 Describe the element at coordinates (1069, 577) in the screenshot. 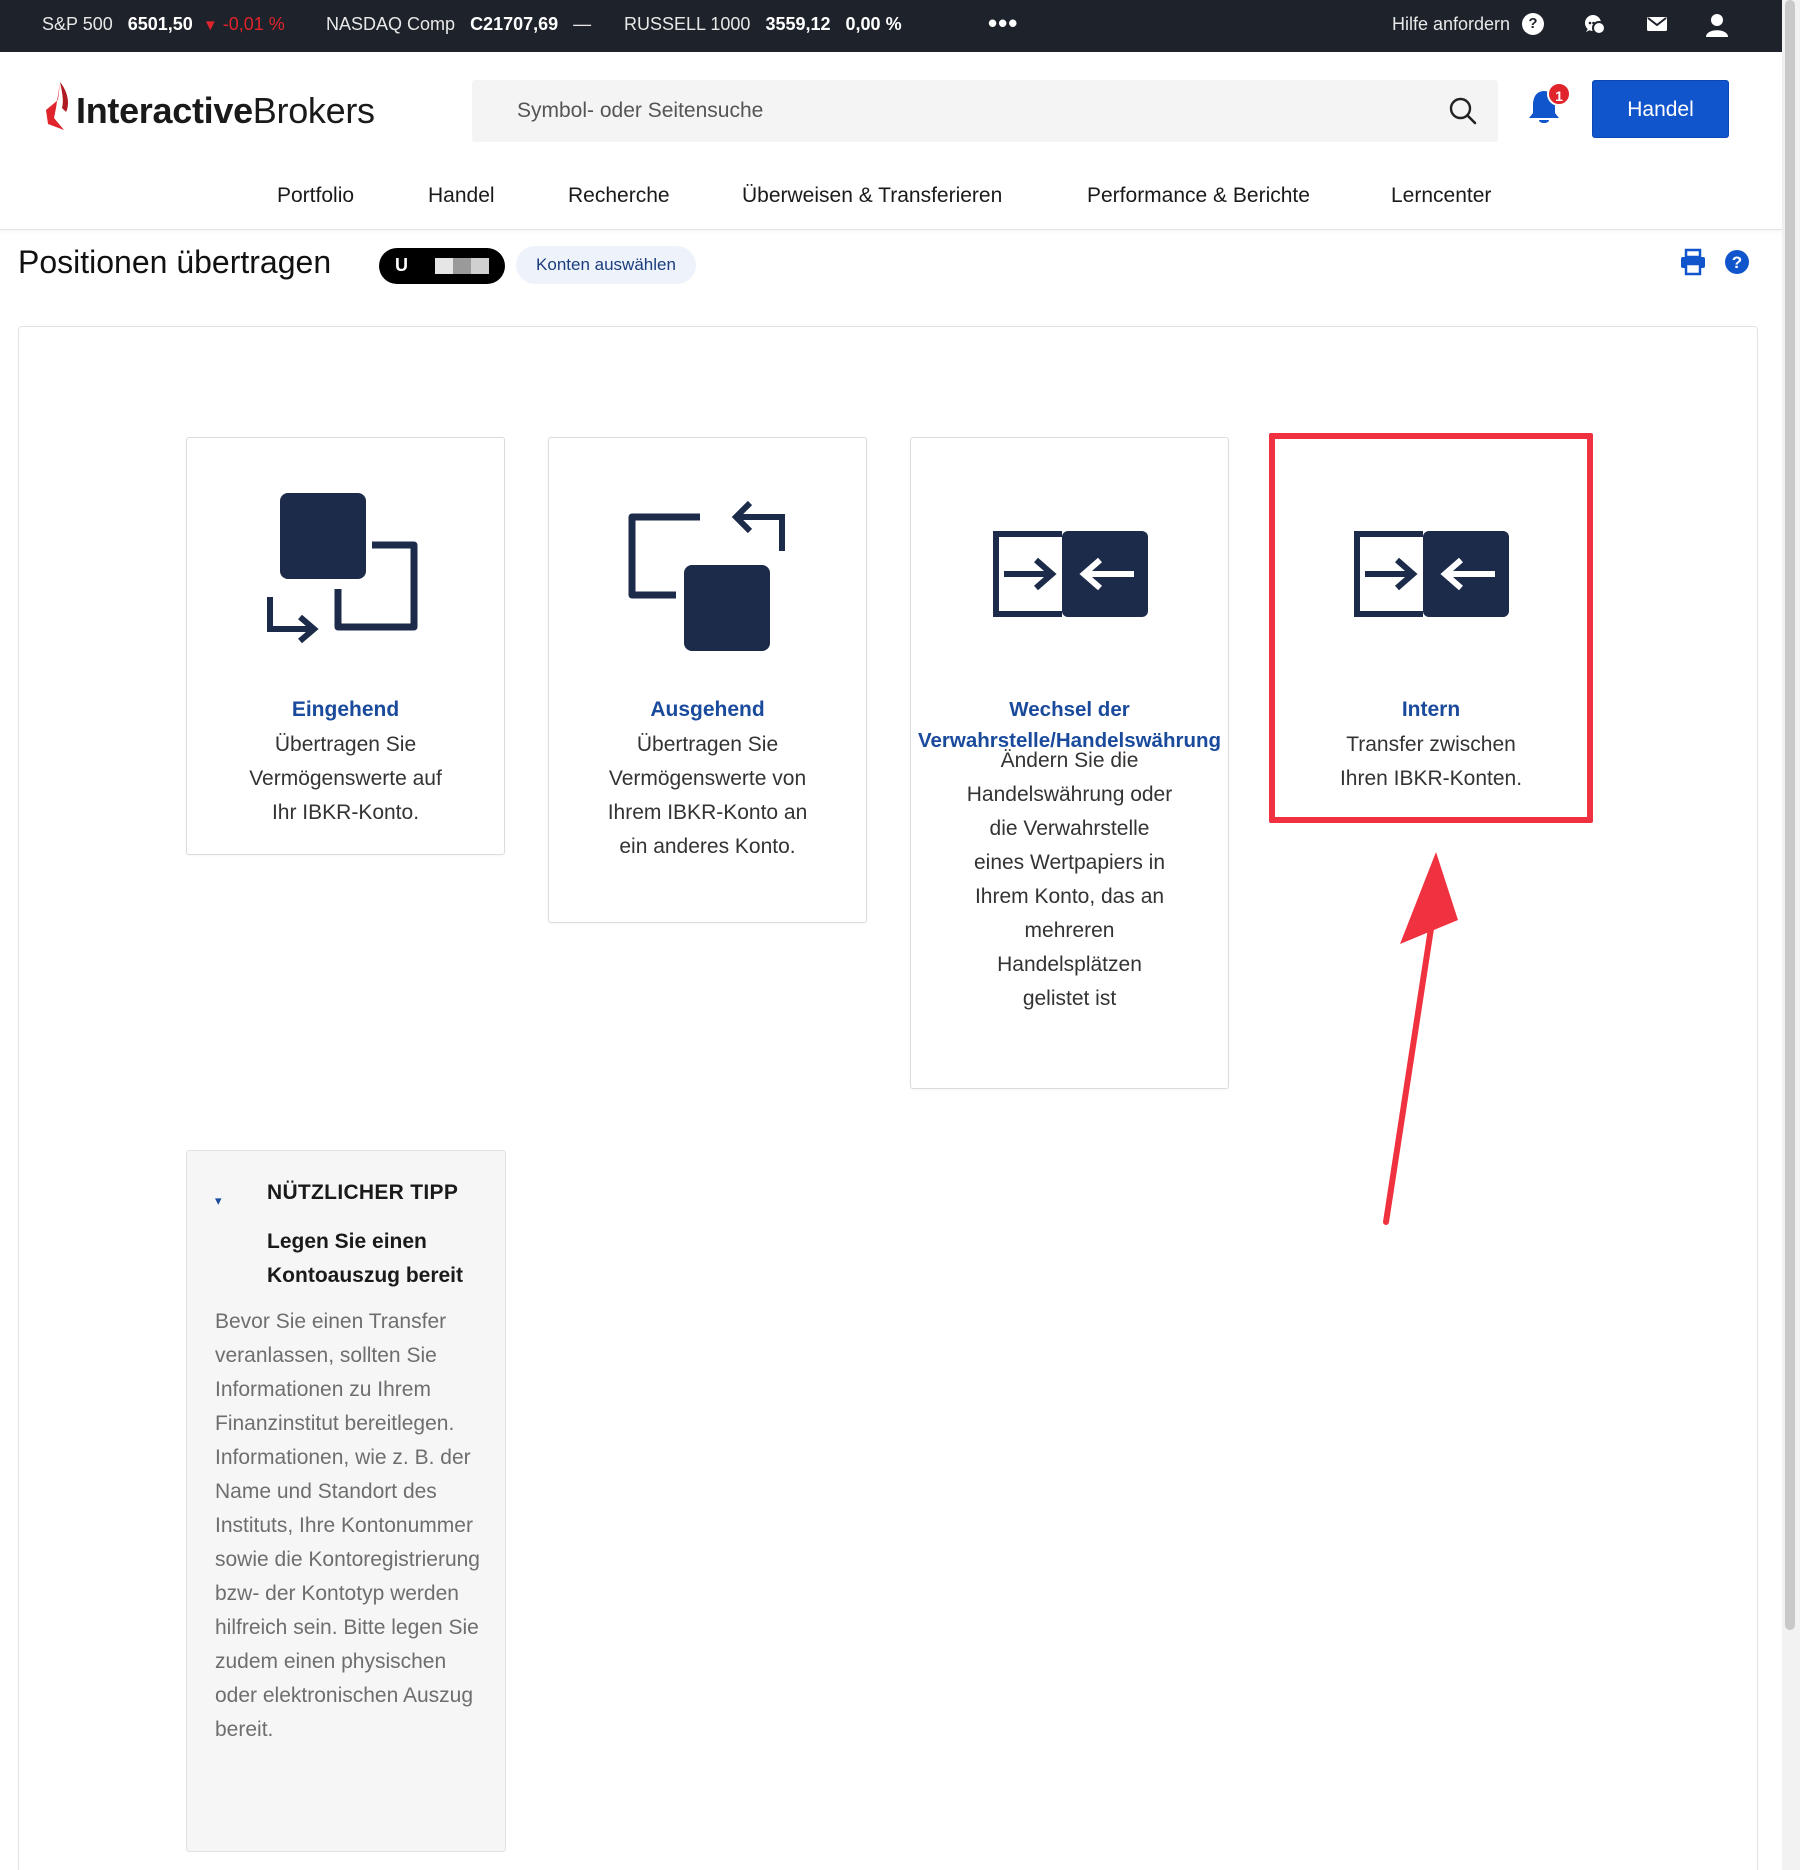

I see `exchange-arrows-icon` at that location.